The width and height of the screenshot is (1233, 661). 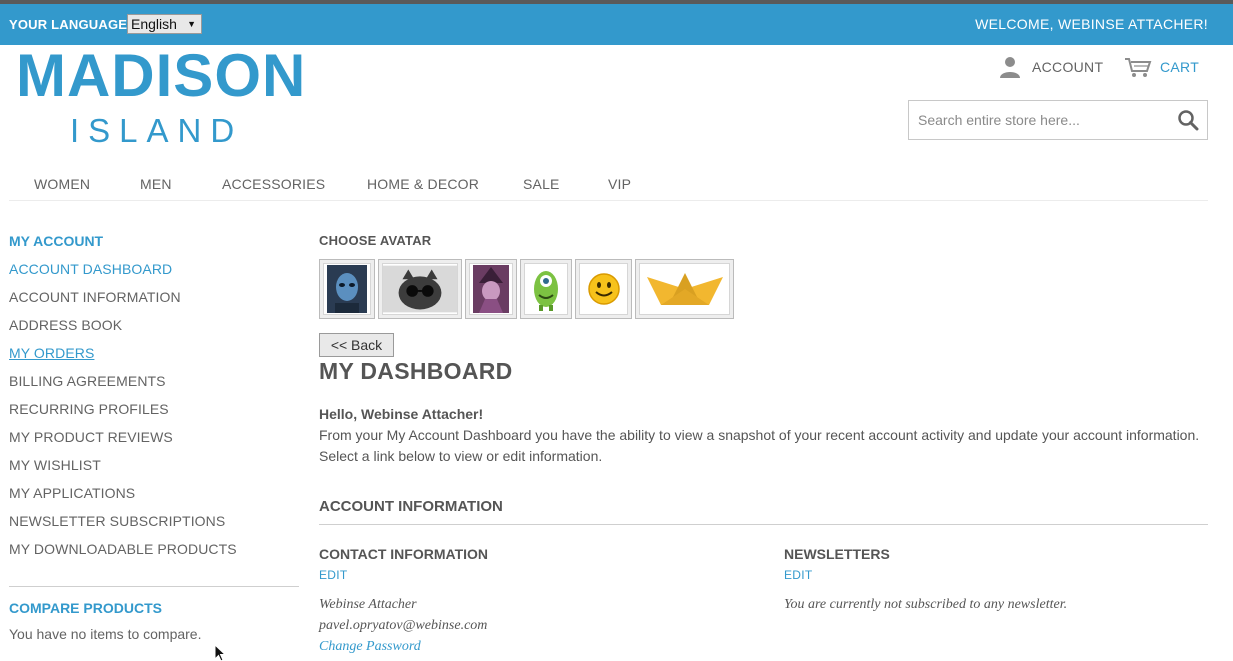 What do you see at coordinates (161, 76) in the screenshot?
I see `logo-madison: MADISON` at bounding box center [161, 76].